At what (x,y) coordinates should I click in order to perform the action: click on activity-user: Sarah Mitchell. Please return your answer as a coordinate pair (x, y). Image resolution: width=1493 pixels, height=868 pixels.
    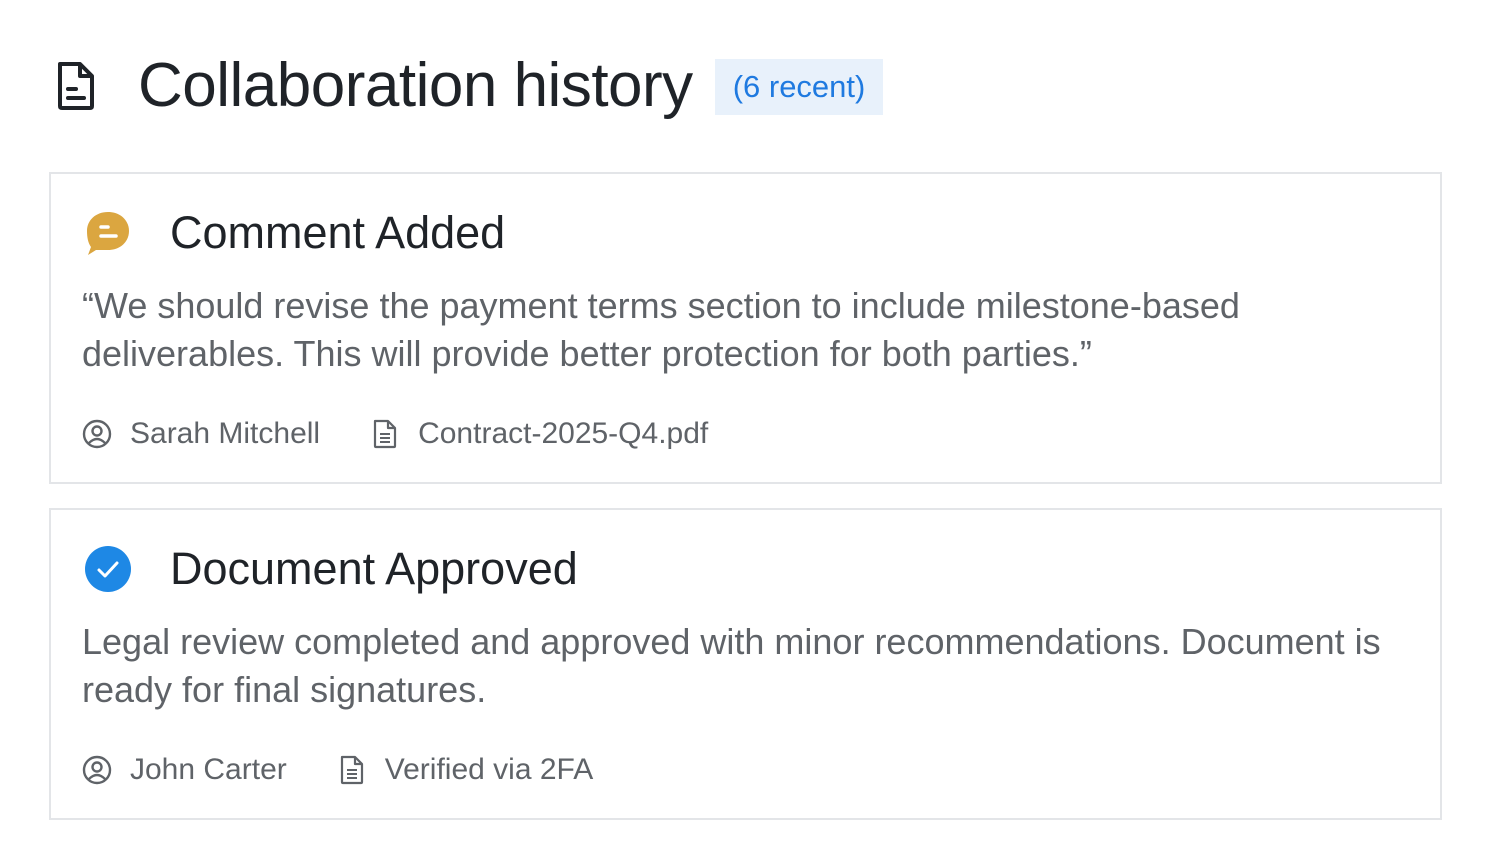
    Looking at the image, I should click on (201, 434).